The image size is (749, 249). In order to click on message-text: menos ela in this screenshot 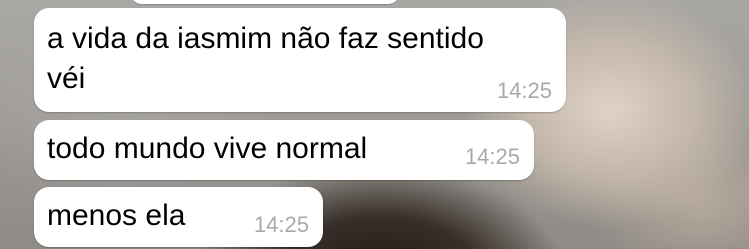, I will do `click(116, 215)`.